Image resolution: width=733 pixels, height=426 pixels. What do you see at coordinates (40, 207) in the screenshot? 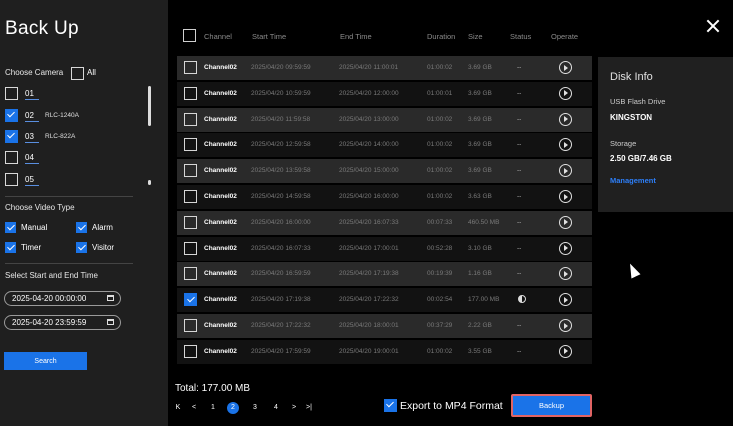
I see `choose-video-type-label: Choose Video Type` at bounding box center [40, 207].